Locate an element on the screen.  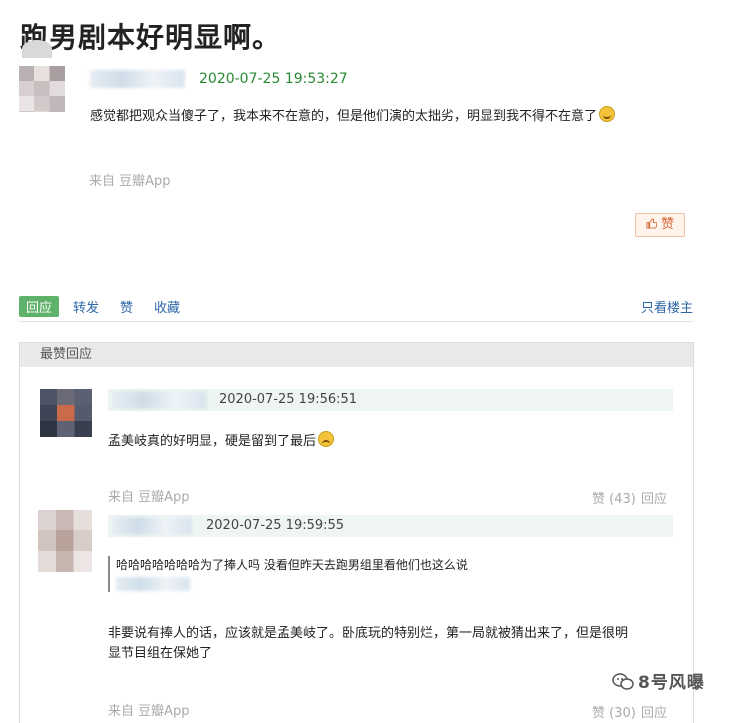
post-content-text: 感觉都把观众当傻子了，我本来不在意的，但是他们演的太拙劣，明显到我不得不在意了 is located at coordinates (344, 116).